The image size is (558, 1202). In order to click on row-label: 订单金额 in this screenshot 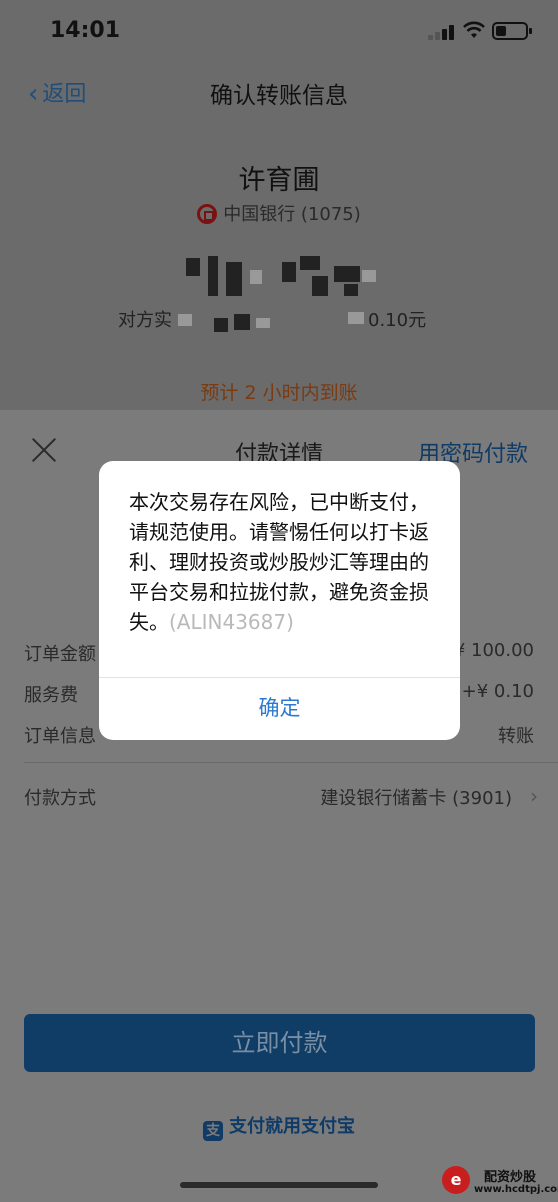, I will do `click(60, 654)`.